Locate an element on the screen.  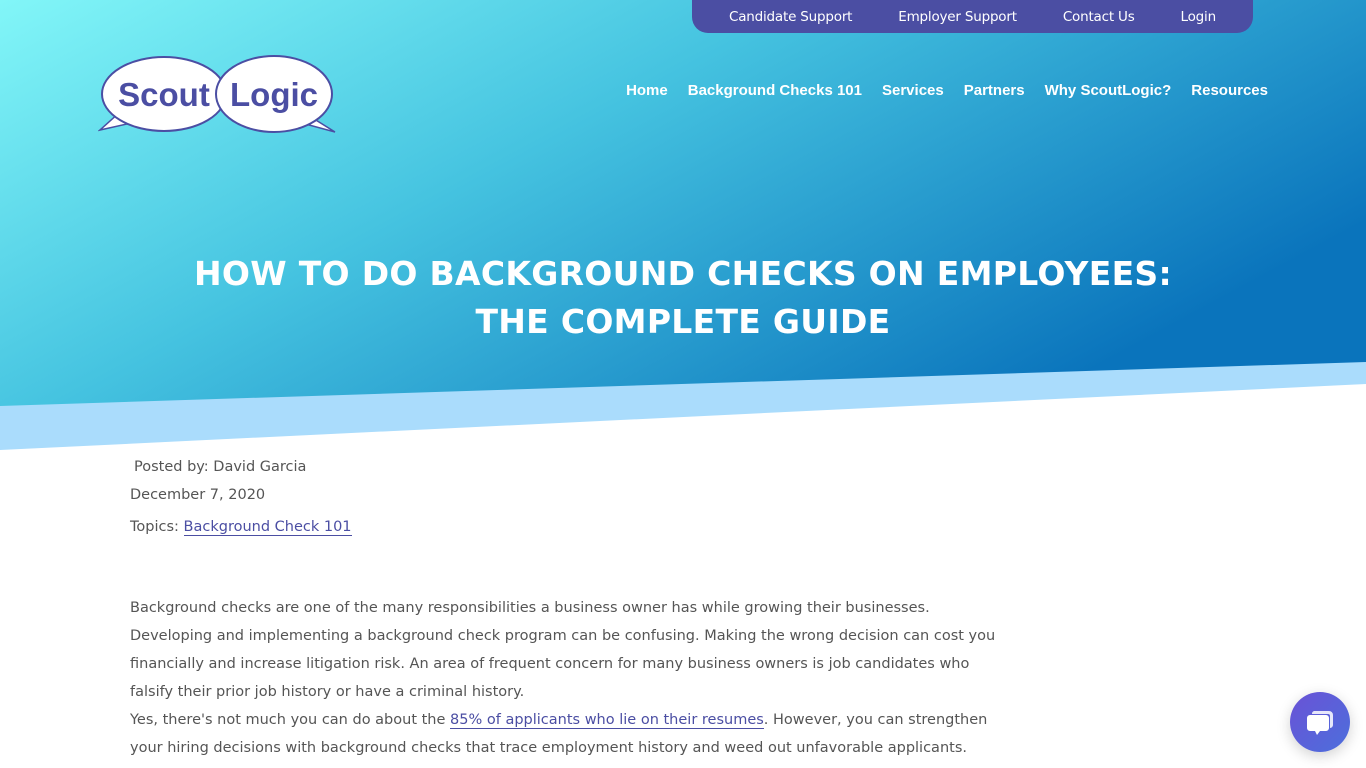
post-author: Posted by: David Garcia is located at coordinates (220, 467).